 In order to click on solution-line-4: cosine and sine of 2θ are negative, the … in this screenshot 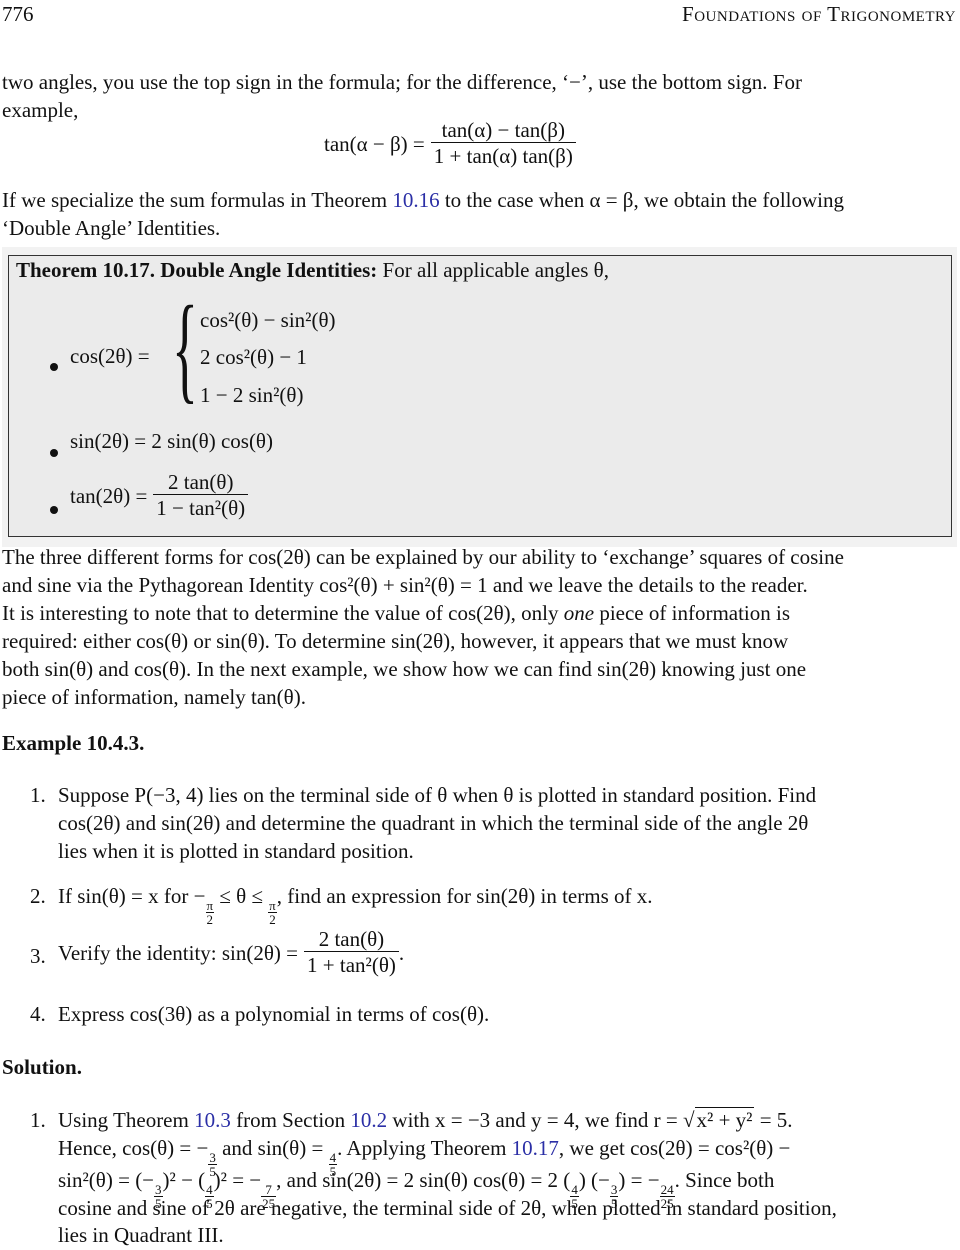, I will do `click(447, 1208)`.